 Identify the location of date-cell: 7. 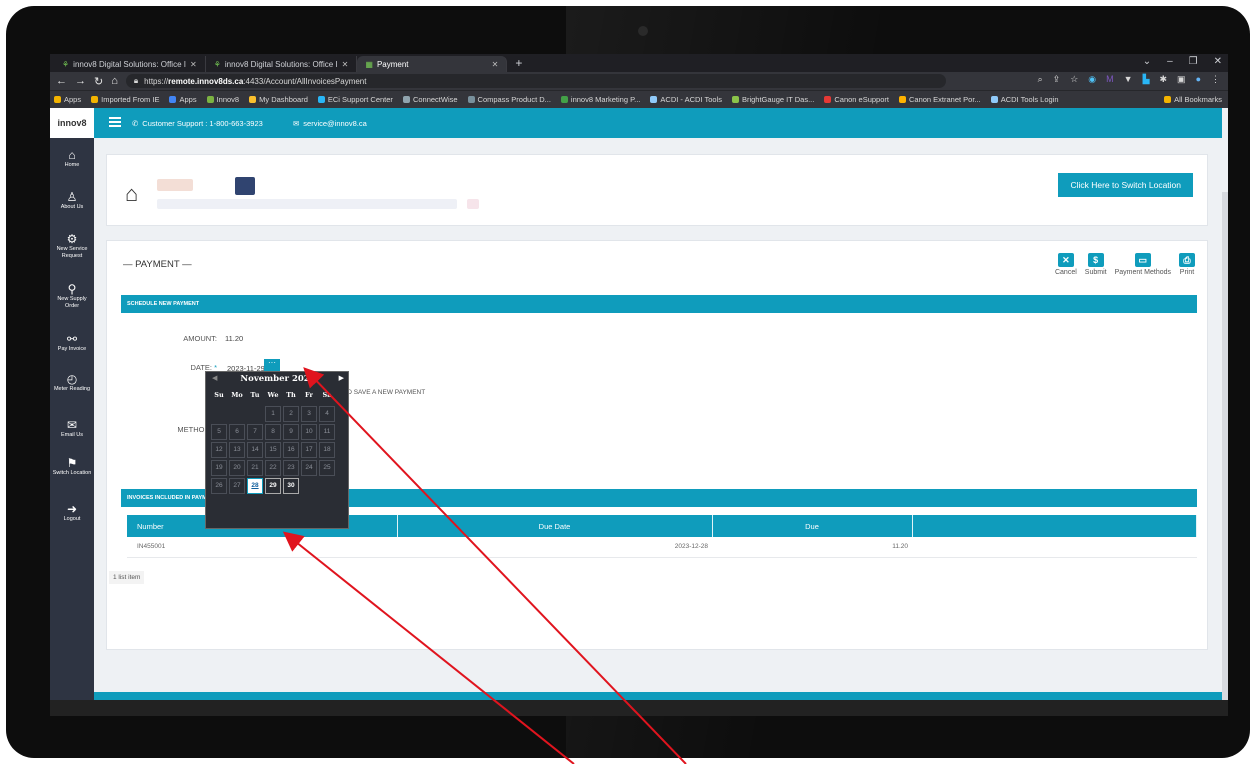
(255, 432).